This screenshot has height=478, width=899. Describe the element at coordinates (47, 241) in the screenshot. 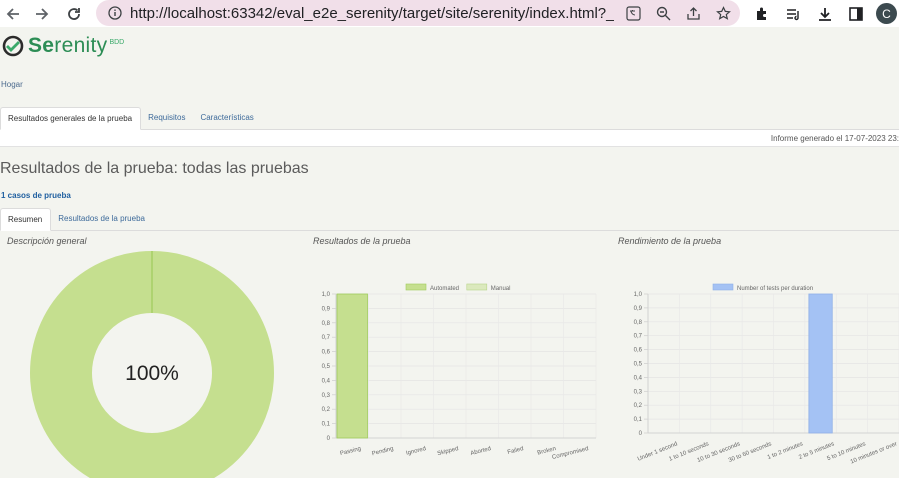

I see `overview-panel-title: Descripción general` at that location.